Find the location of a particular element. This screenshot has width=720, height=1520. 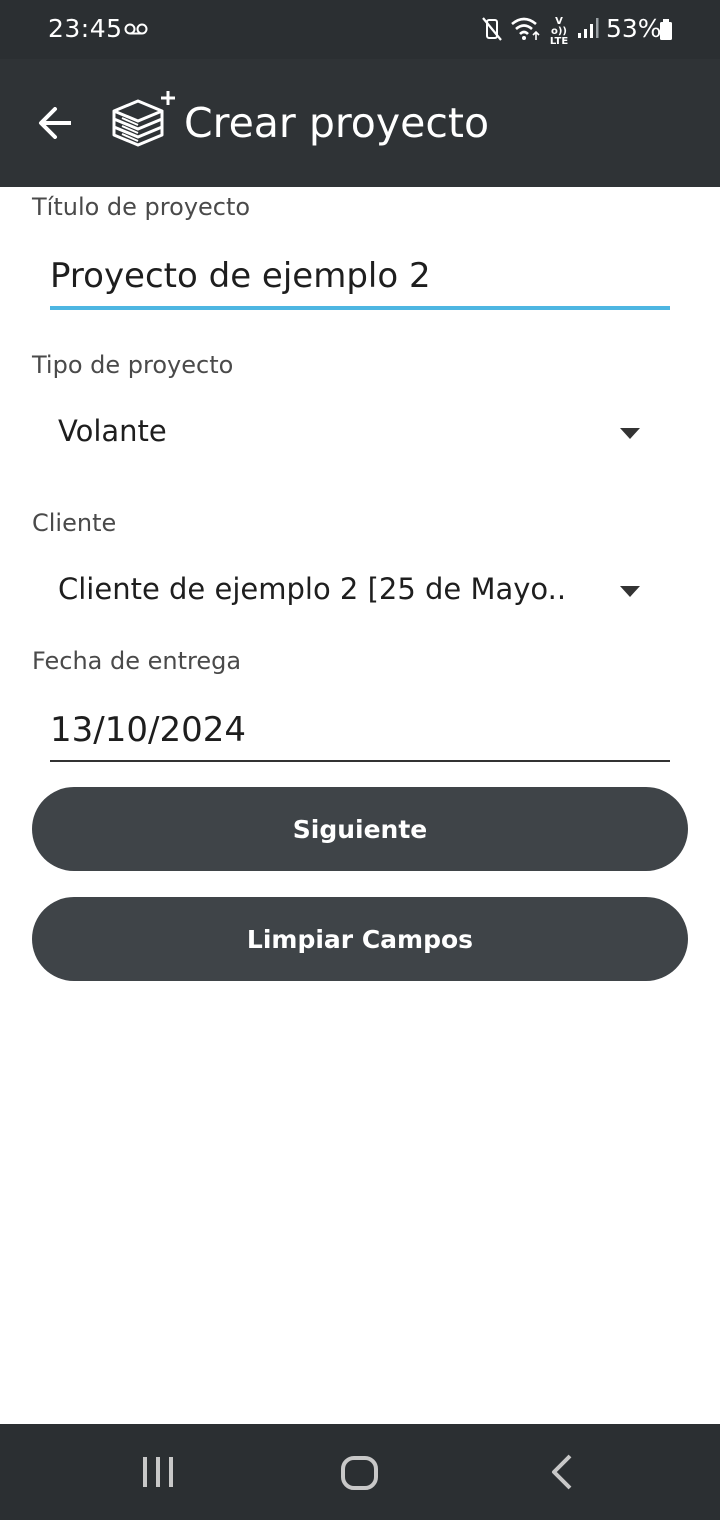

home-icon is located at coordinates (359, 1473).